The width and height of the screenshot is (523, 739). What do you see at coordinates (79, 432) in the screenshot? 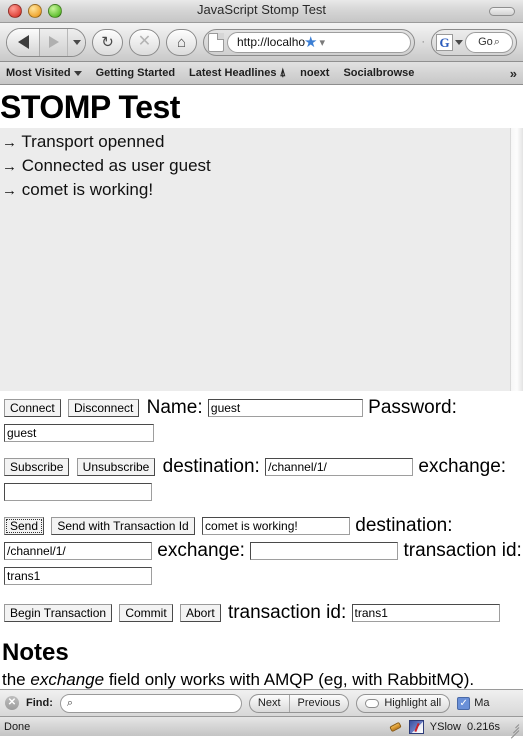
I see `password-input` at bounding box center [79, 432].